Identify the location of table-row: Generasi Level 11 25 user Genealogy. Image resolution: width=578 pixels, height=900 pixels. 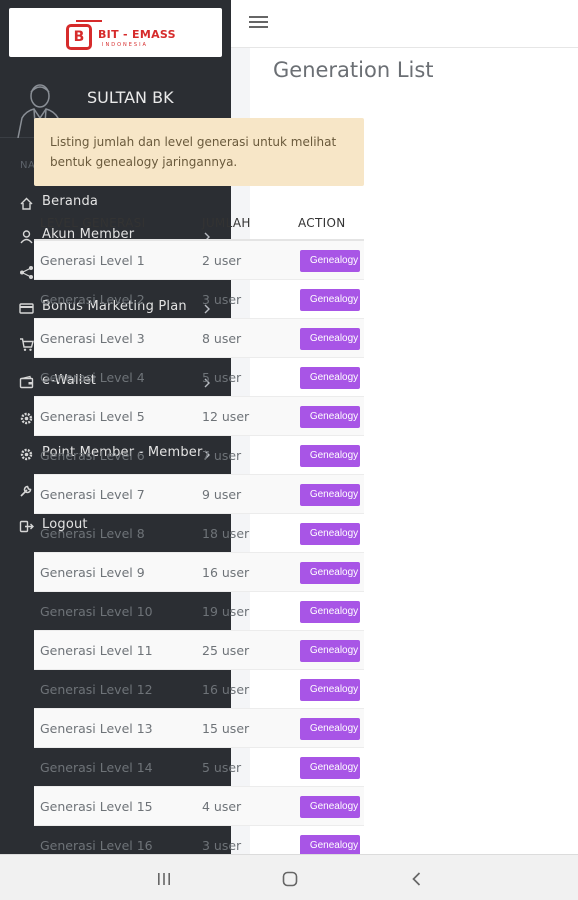
(199, 650).